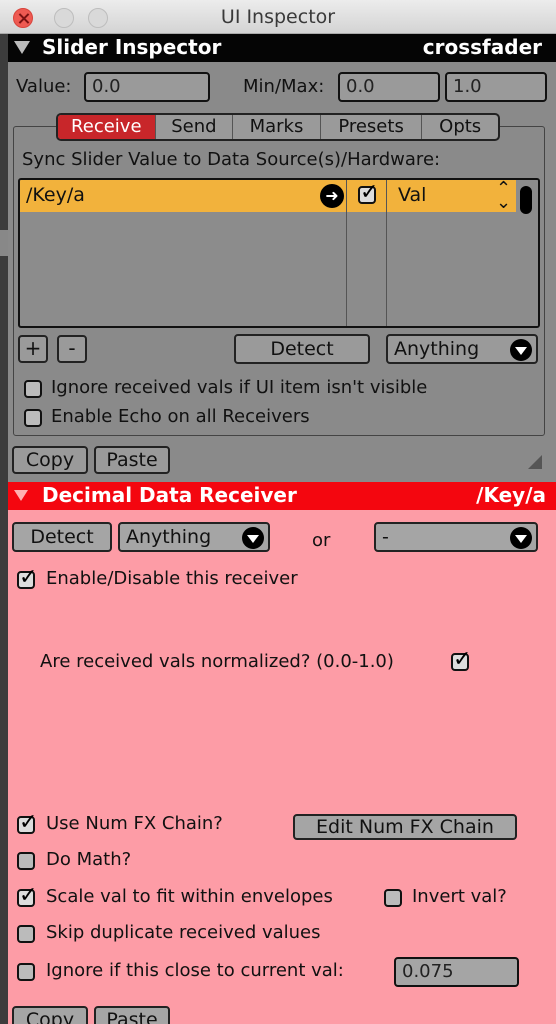  Describe the element at coordinates (302, 349) in the screenshot. I see `detect-button: Detect` at that location.